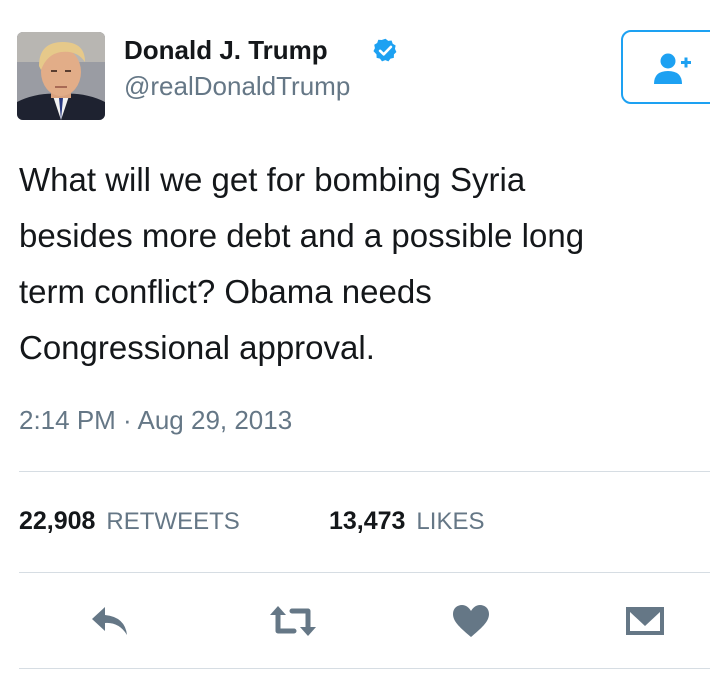  Describe the element at coordinates (226, 50) in the screenshot. I see `display-name: Donald J. Trump` at that location.